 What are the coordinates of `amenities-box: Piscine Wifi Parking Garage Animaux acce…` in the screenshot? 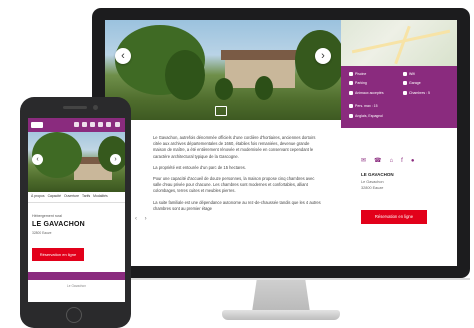 It's located at (399, 97).